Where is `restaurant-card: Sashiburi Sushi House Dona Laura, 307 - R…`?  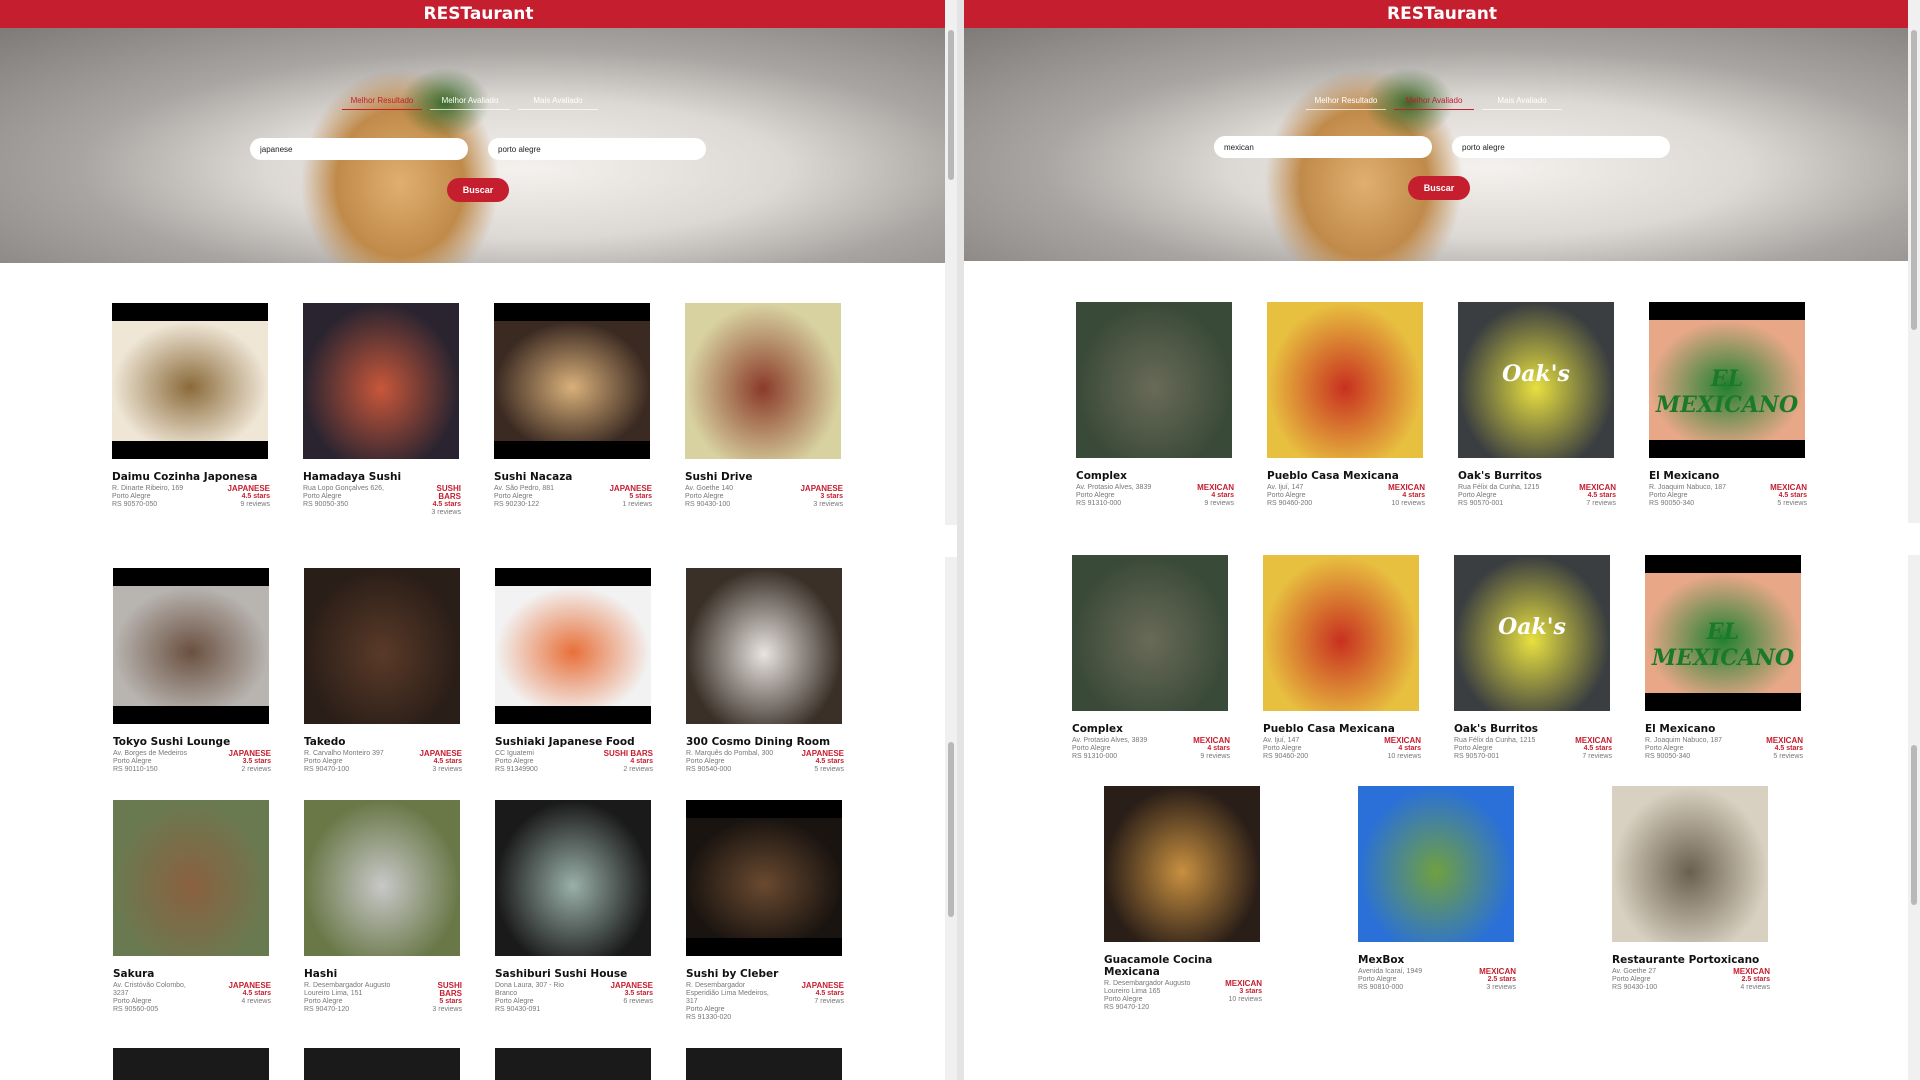
restaurant-card: Sashiburi Sushi House Dona Laura, 307 - R… is located at coordinates (574, 907).